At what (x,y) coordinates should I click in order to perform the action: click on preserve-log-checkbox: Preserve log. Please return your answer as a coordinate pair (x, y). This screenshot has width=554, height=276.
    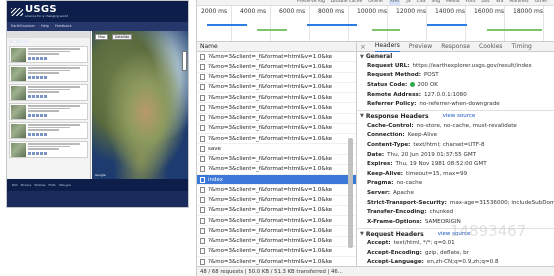
    Looking at the image, I should click on (311, 2).